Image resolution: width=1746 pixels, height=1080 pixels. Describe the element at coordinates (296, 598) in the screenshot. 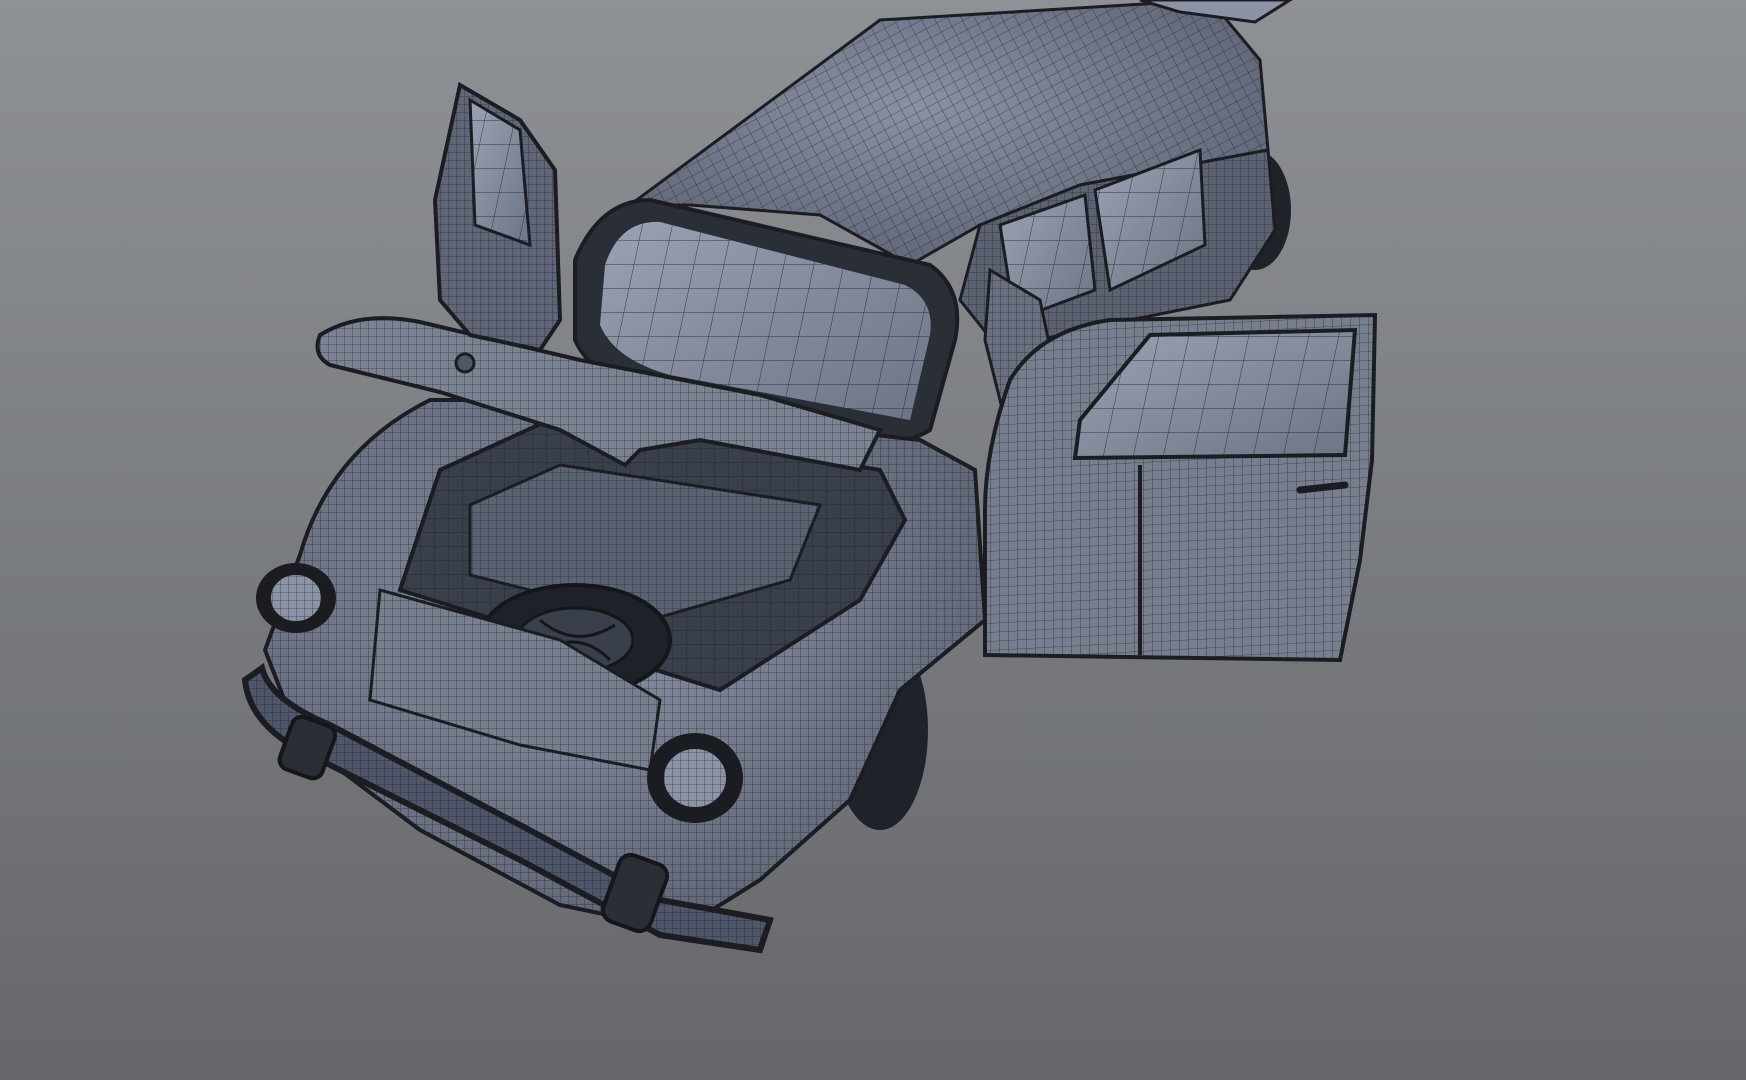

I see `left-headlight` at that location.